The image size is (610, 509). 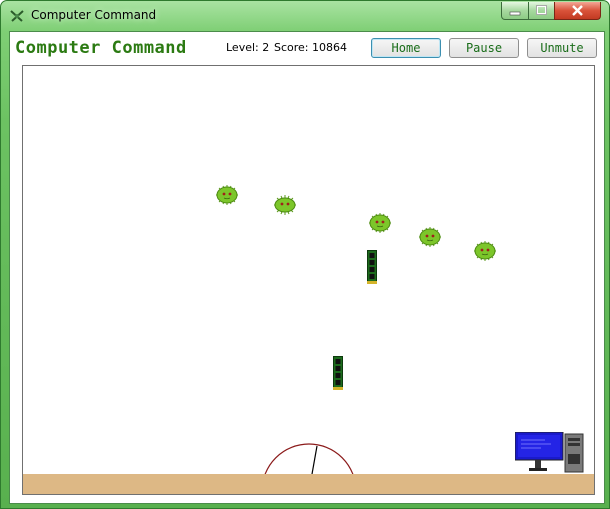 I want to click on unmute-button: Unmute, so click(x=562, y=48).